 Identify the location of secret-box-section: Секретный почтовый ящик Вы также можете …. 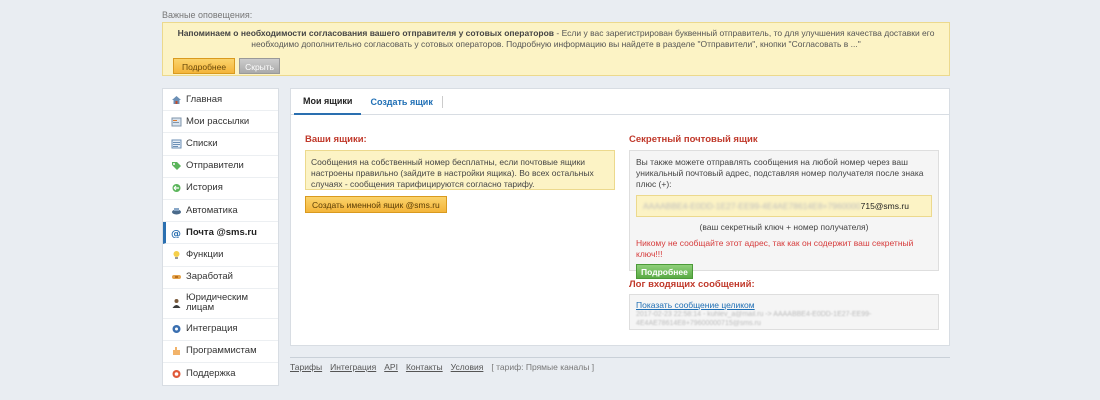
(784, 232).